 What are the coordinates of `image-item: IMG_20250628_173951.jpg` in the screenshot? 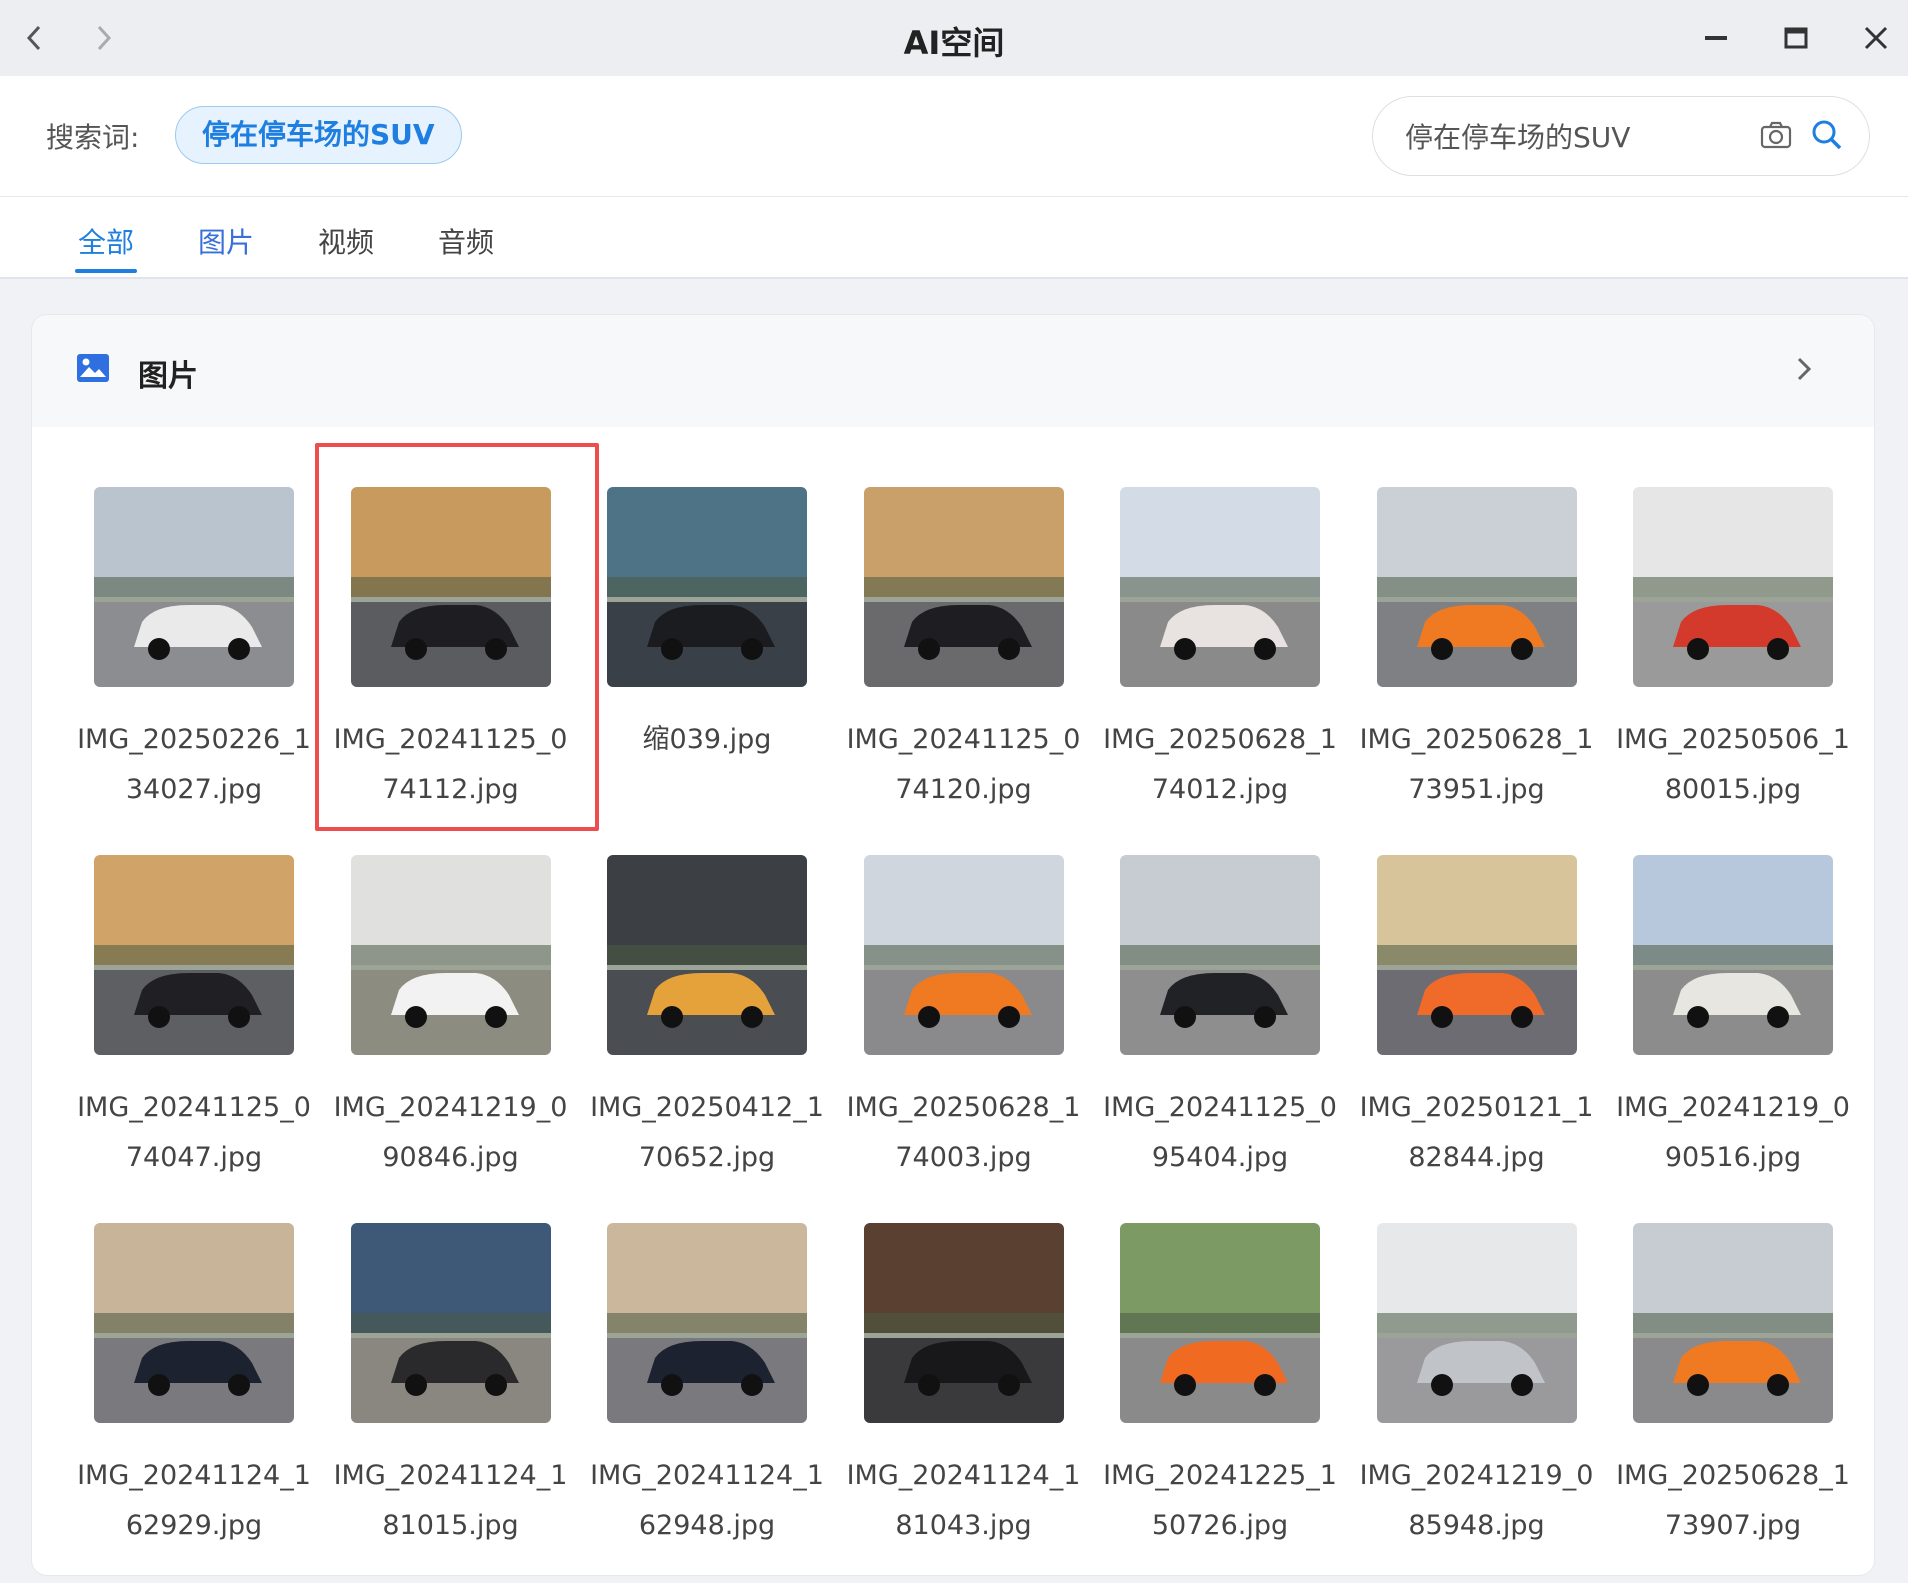 It's located at (1477, 667).